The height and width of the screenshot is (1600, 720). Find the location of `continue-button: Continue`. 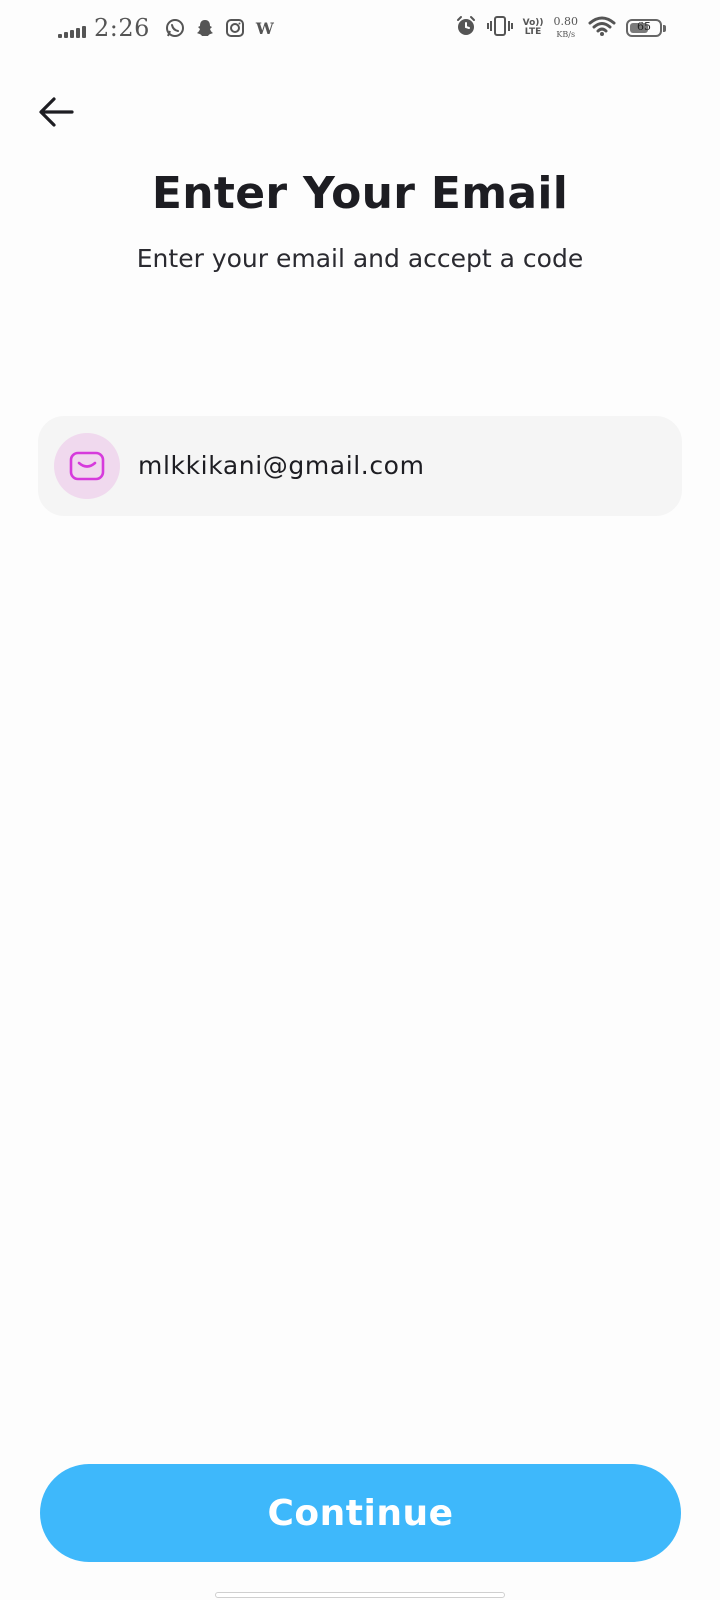

continue-button: Continue is located at coordinates (360, 1513).